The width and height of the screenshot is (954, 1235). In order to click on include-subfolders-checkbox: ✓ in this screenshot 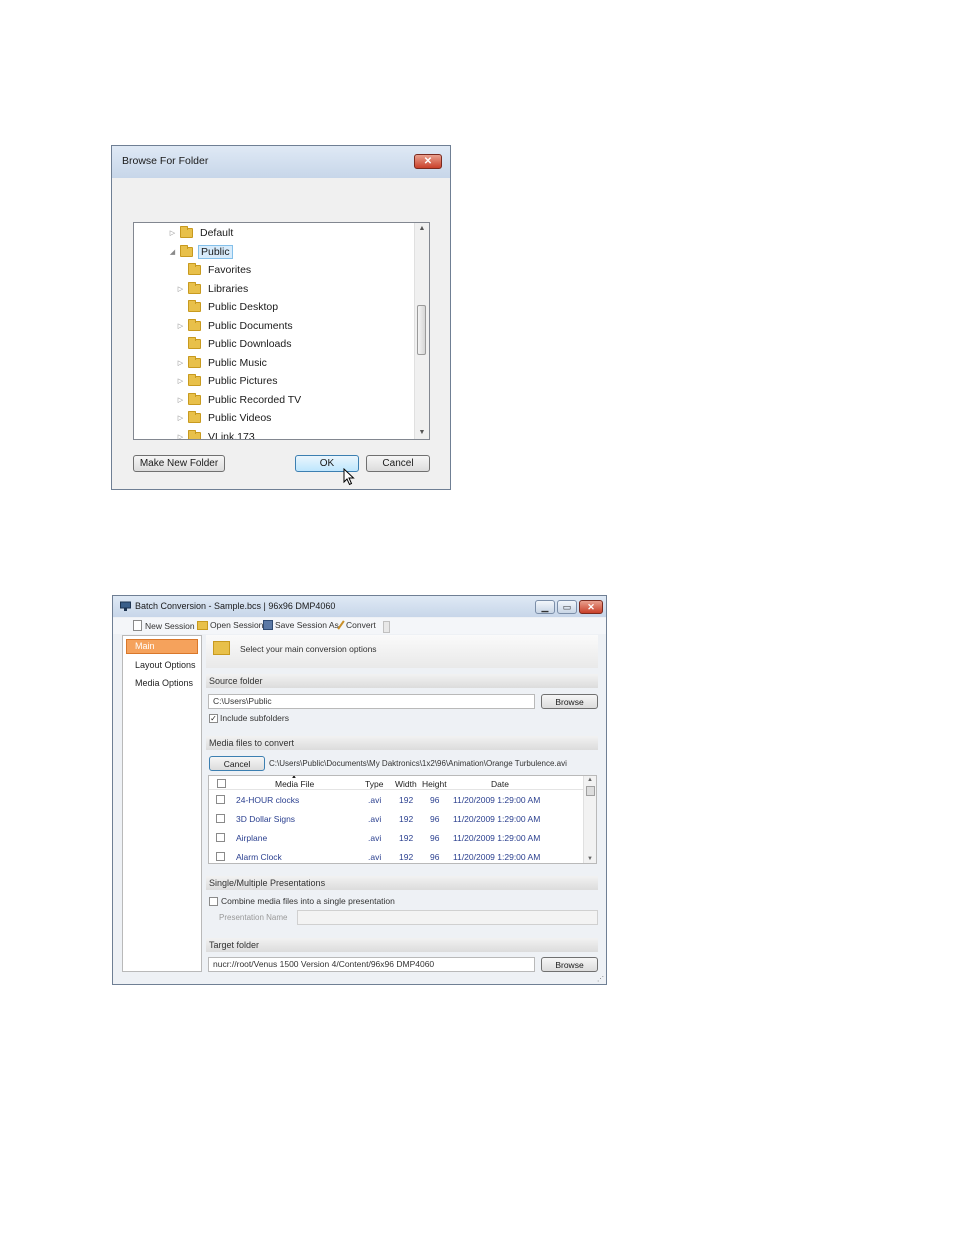, I will do `click(213, 718)`.